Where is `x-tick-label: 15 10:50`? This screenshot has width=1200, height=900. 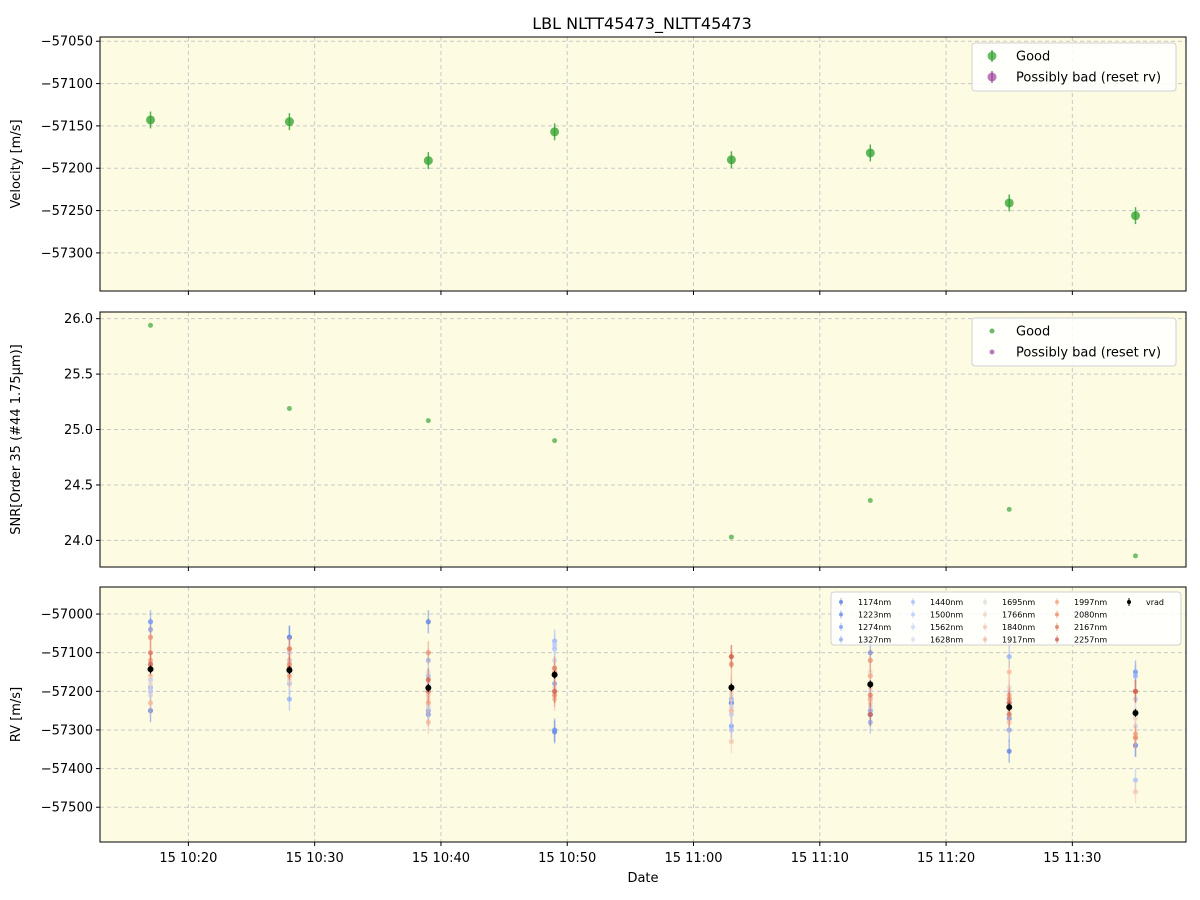
x-tick-label: 15 10:50 is located at coordinates (567, 858).